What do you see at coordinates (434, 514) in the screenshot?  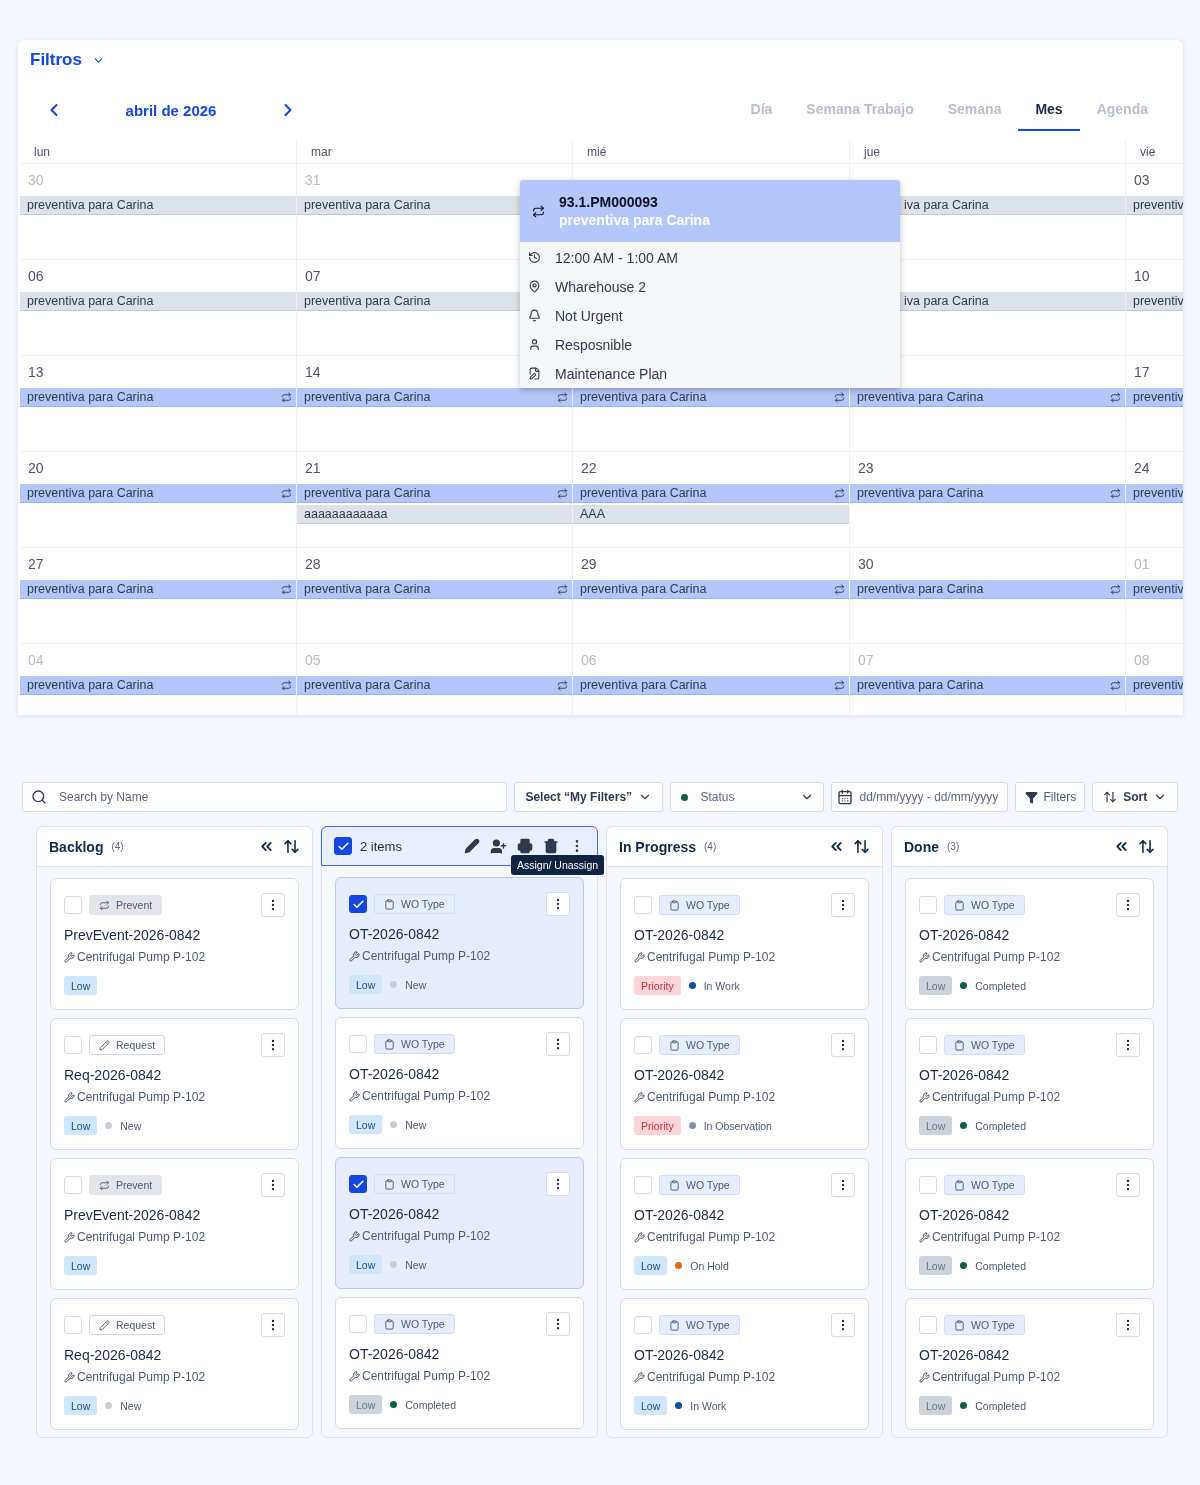 I see `calendar-event: aaaaaaaaaaaa` at bounding box center [434, 514].